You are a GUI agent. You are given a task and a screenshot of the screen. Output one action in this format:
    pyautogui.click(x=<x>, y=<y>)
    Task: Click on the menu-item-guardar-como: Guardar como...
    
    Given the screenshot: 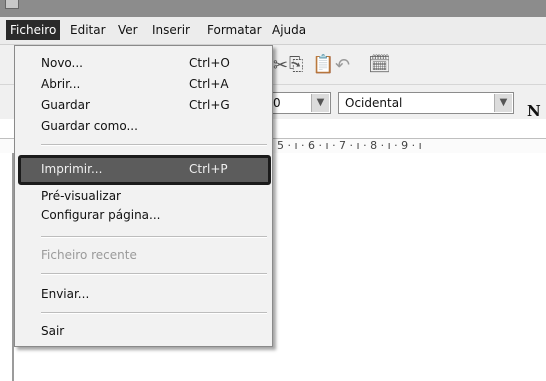 What is the action you would take?
    pyautogui.click(x=143, y=127)
    